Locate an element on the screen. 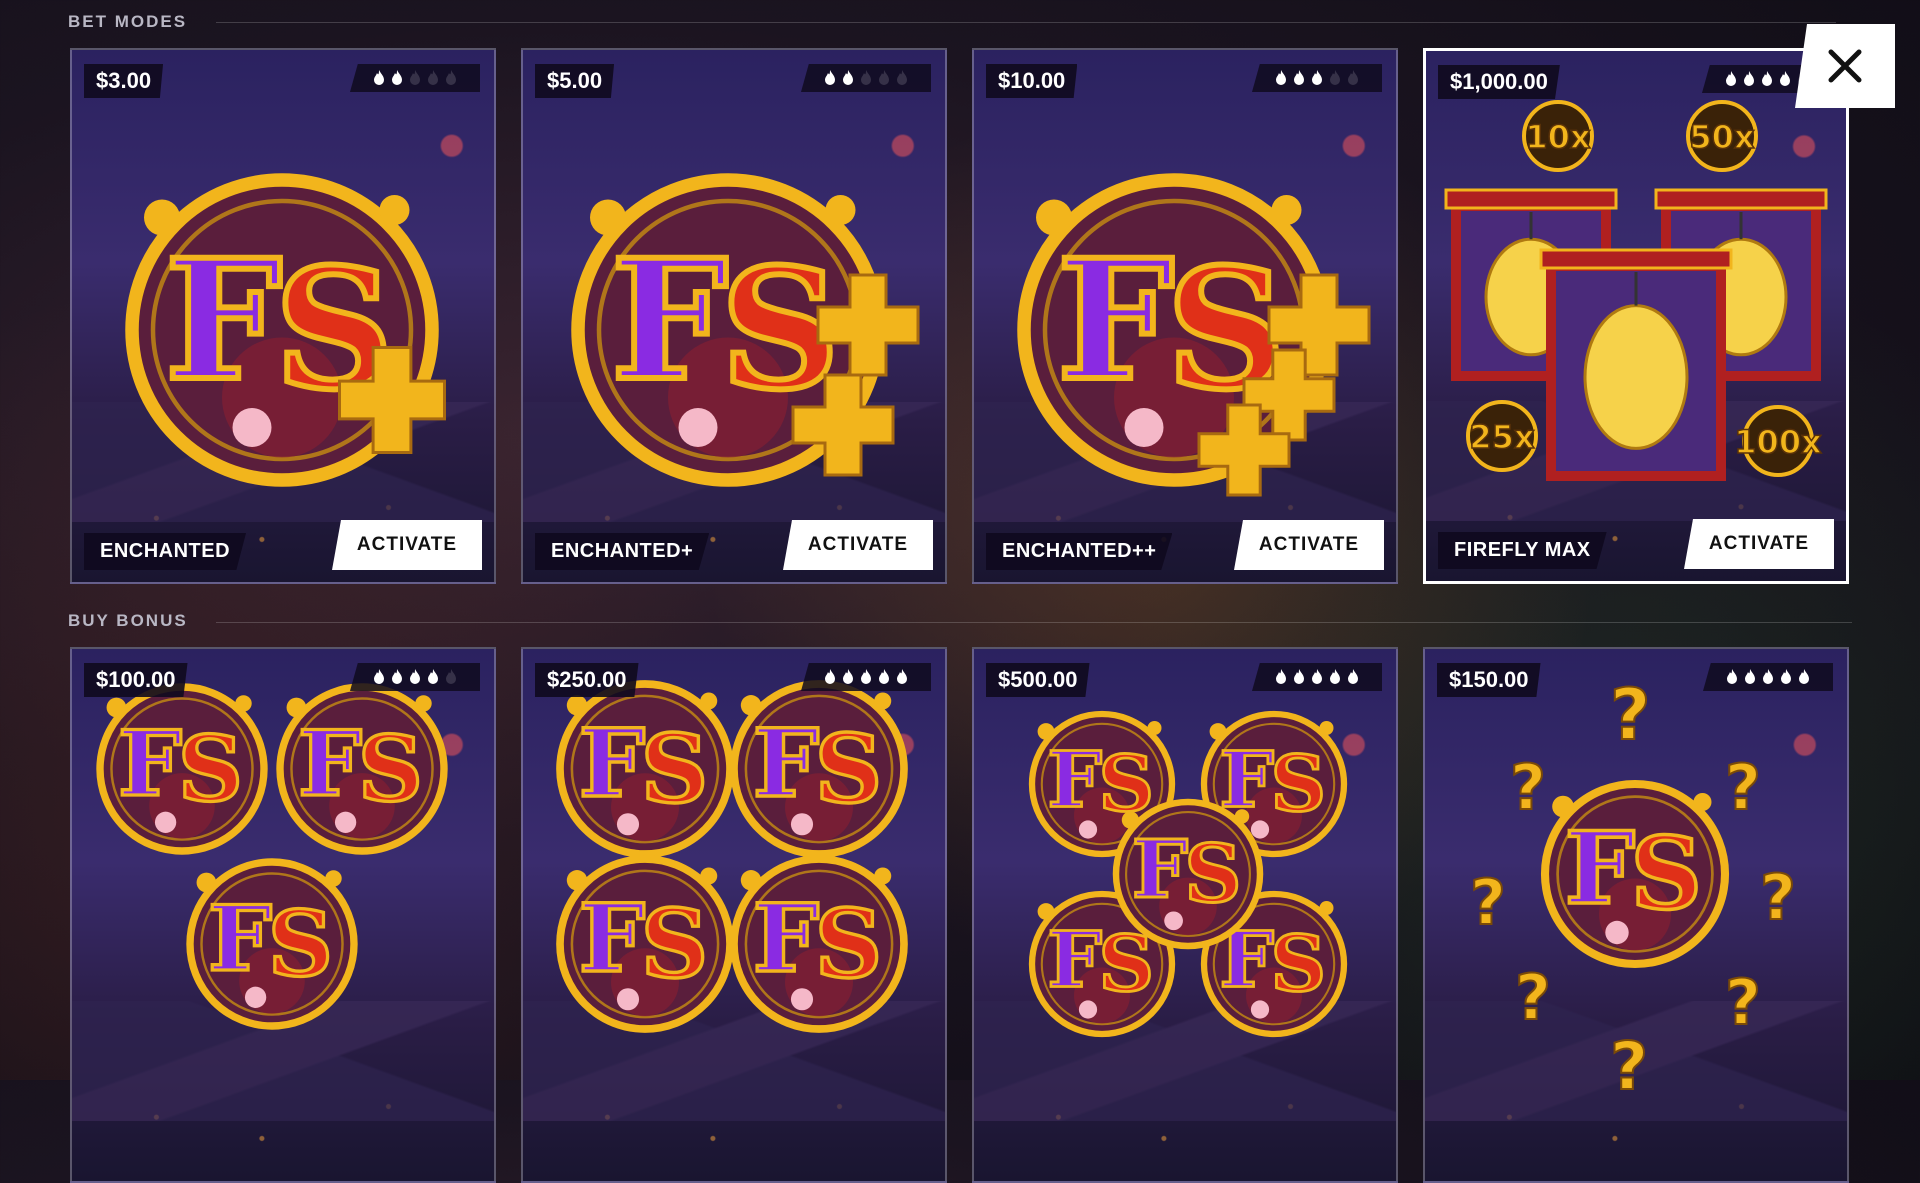 The height and width of the screenshot is (1183, 1920). mode-name-label: ENCHANTED is located at coordinates (165, 551).